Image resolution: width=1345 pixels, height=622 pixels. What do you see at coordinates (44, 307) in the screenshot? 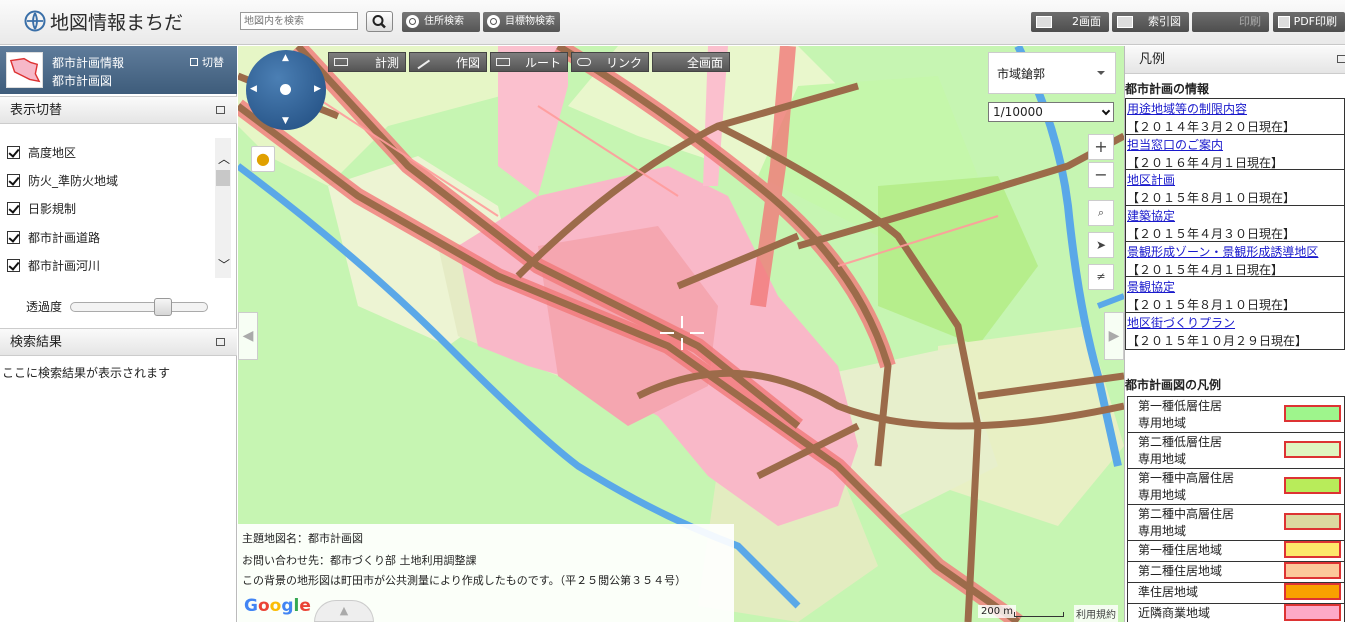
I see `opacity-label: 透過度` at bounding box center [44, 307].